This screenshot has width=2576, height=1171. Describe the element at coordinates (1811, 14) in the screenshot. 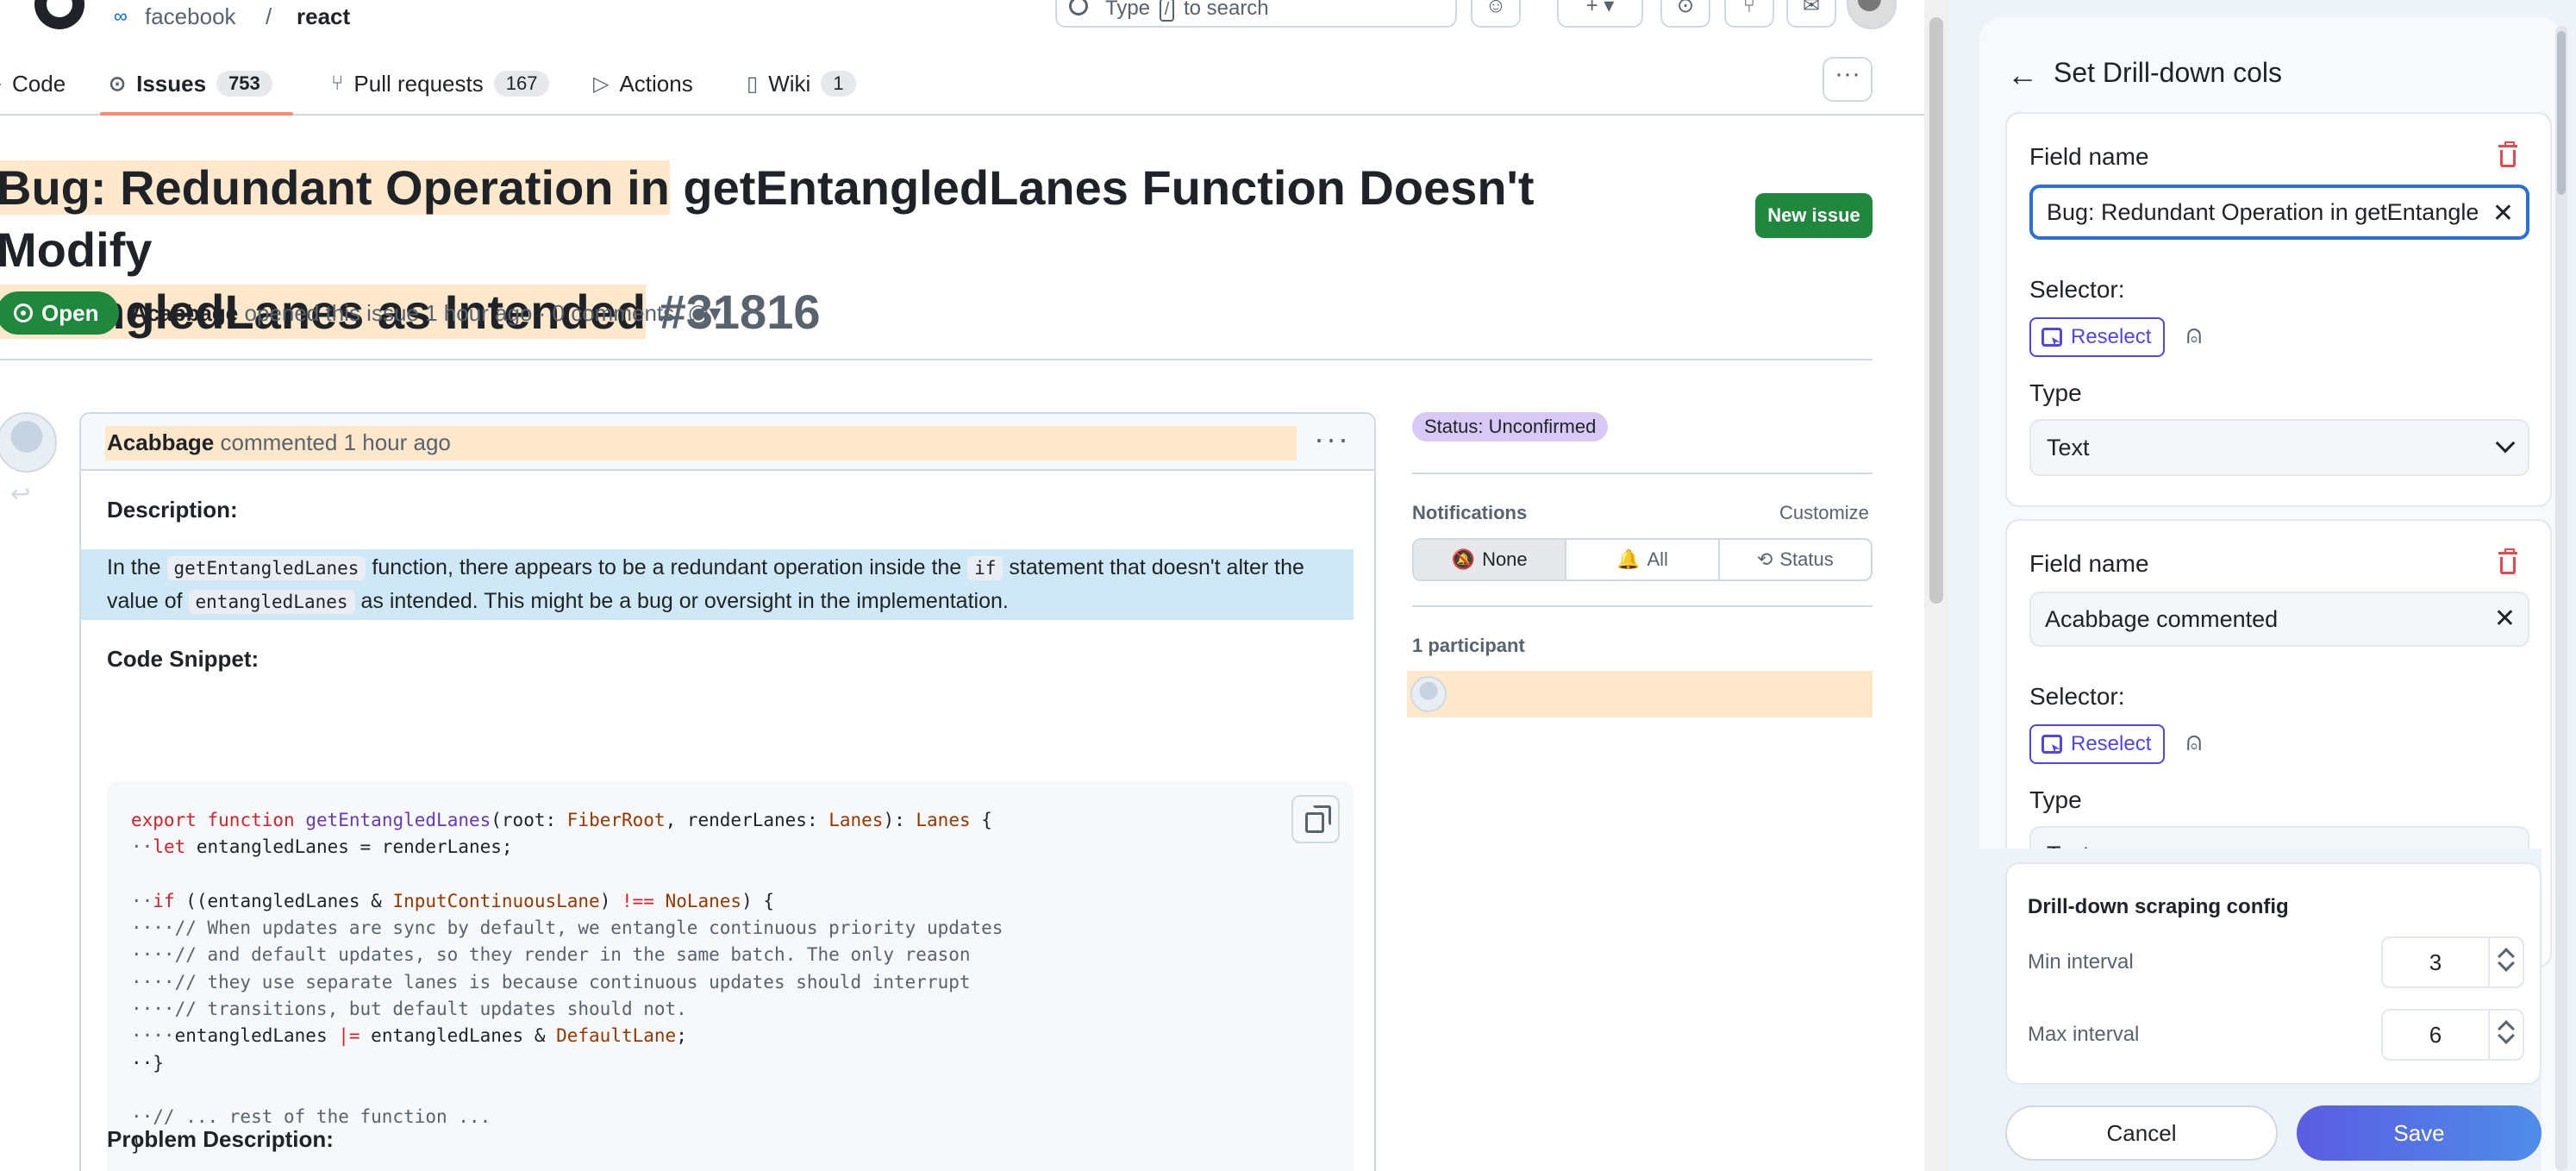

I see `inbox-icon: ✉` at that location.